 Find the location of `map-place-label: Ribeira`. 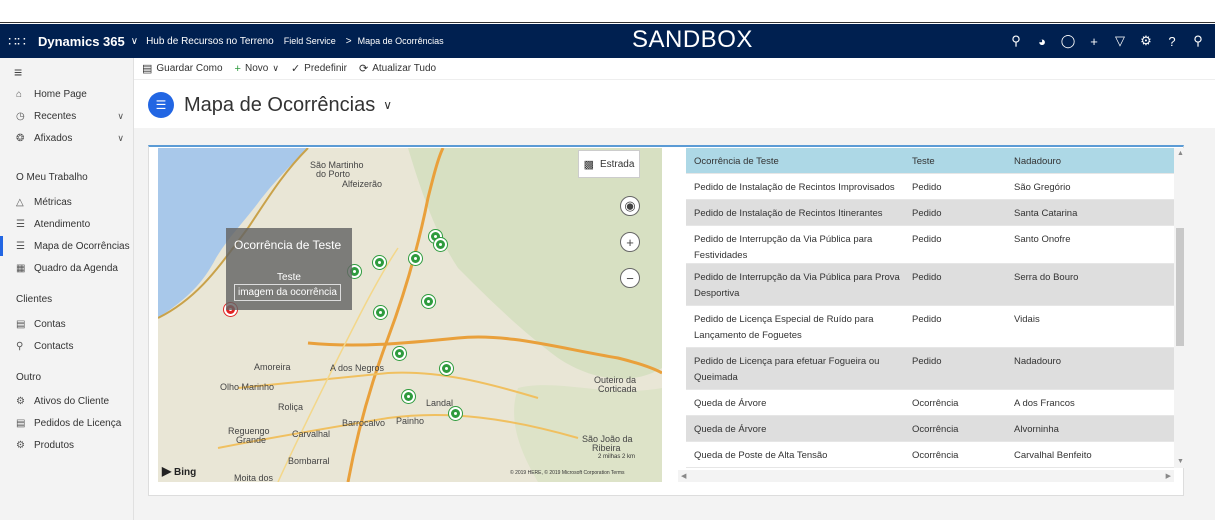

map-place-label: Ribeira is located at coordinates (606, 448).